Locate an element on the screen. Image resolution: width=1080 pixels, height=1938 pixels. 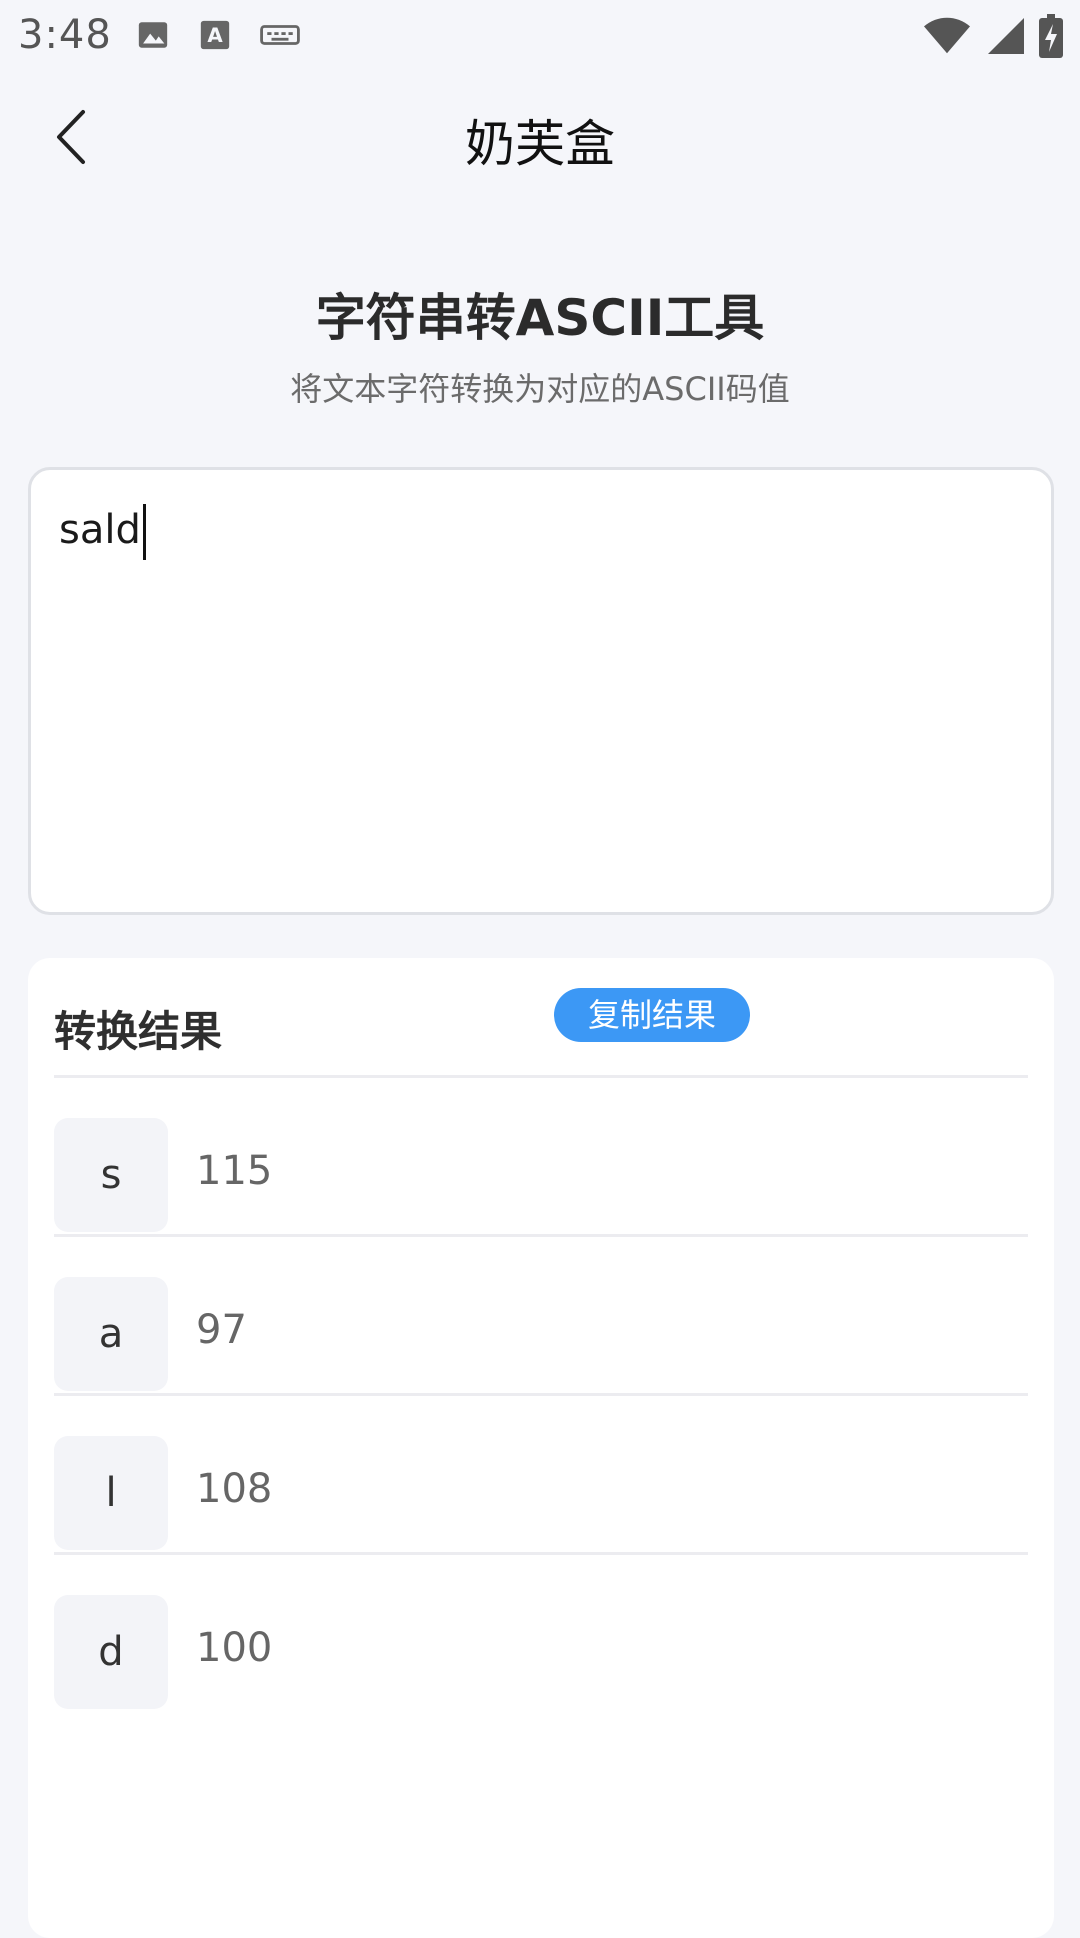
tool-title: 字符串转ASCII工具 is located at coordinates (540, 318).